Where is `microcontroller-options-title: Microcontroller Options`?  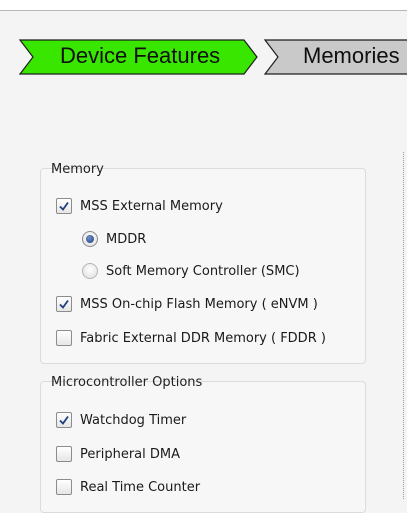
microcontroller-options-title: Microcontroller Options is located at coordinates (127, 382).